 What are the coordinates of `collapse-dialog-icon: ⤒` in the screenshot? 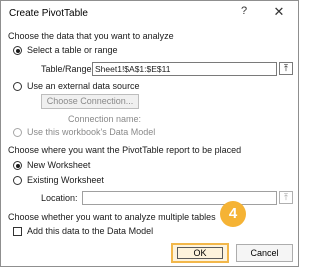 It's located at (286, 68).